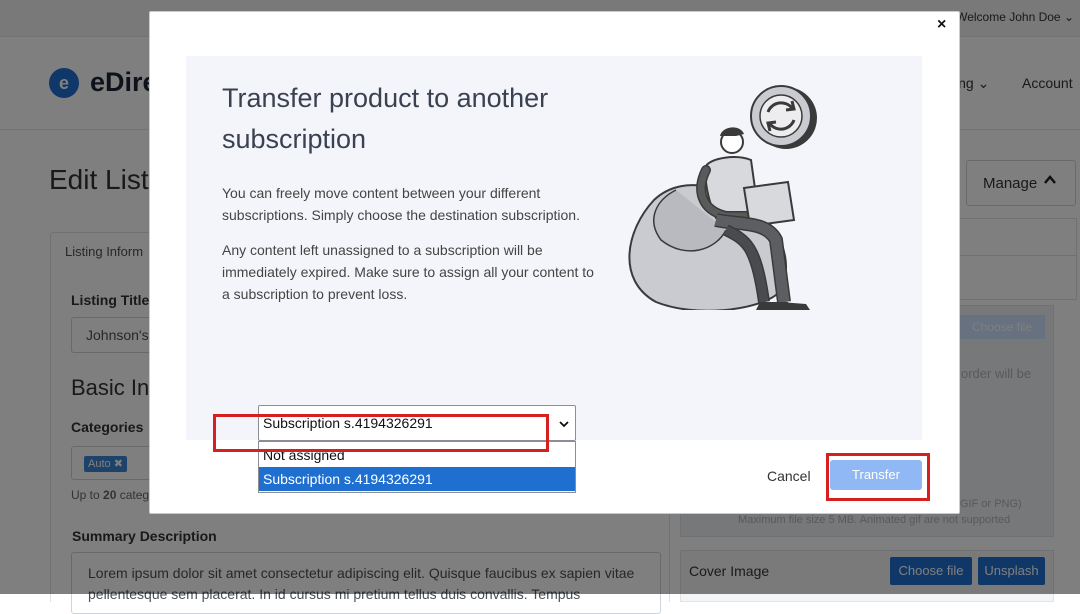  I want to click on sync-icon, so click(783, 117).